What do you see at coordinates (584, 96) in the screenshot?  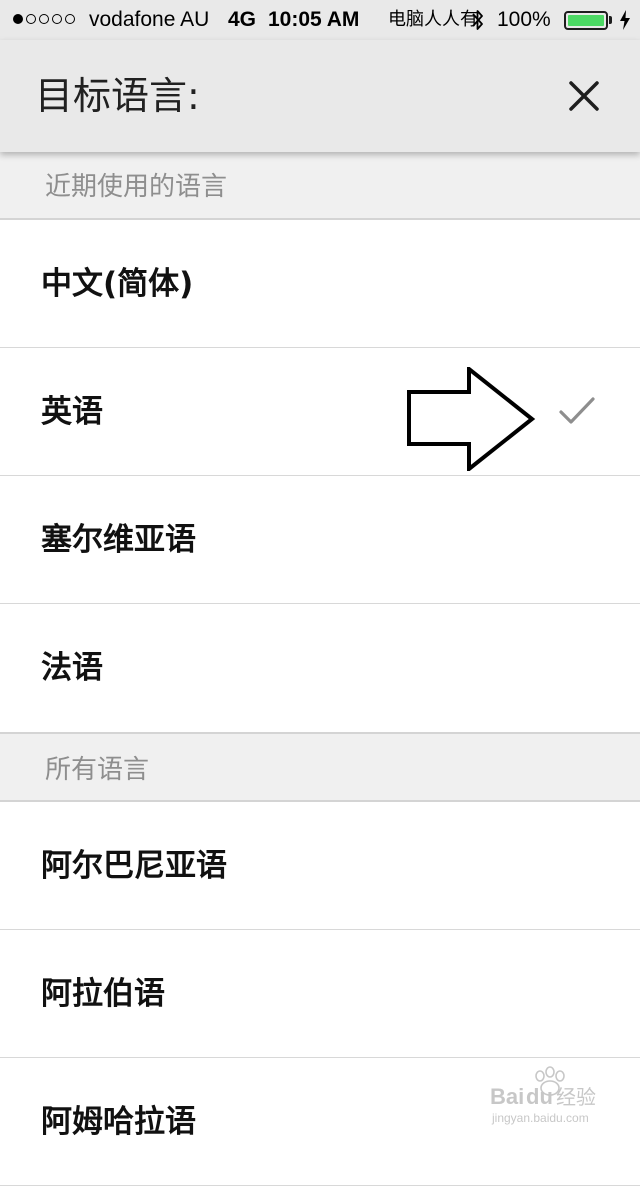 I see `close-icon` at bounding box center [584, 96].